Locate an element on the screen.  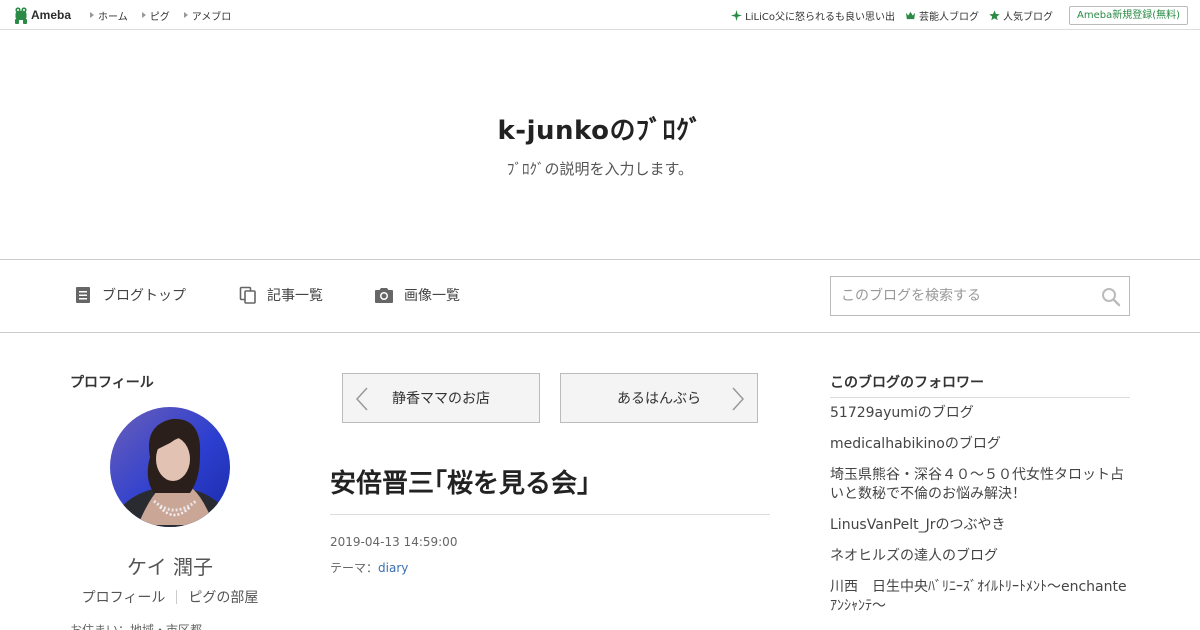
trending-link-label: LiLiCo父に怒られるも良い思い出 is located at coordinates (820, 17).